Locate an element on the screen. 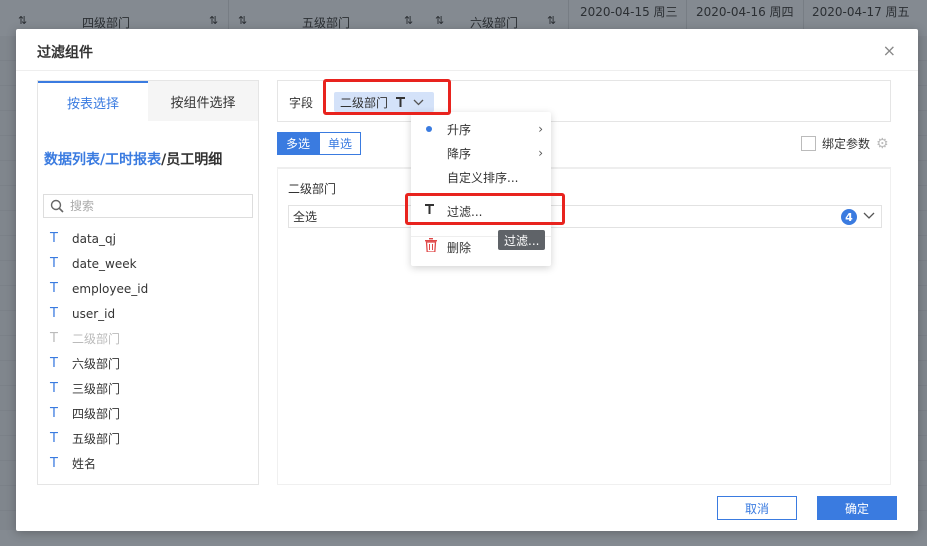 This screenshot has width=927, height=546. bind-param-label: 绑定参数 is located at coordinates (846, 144).